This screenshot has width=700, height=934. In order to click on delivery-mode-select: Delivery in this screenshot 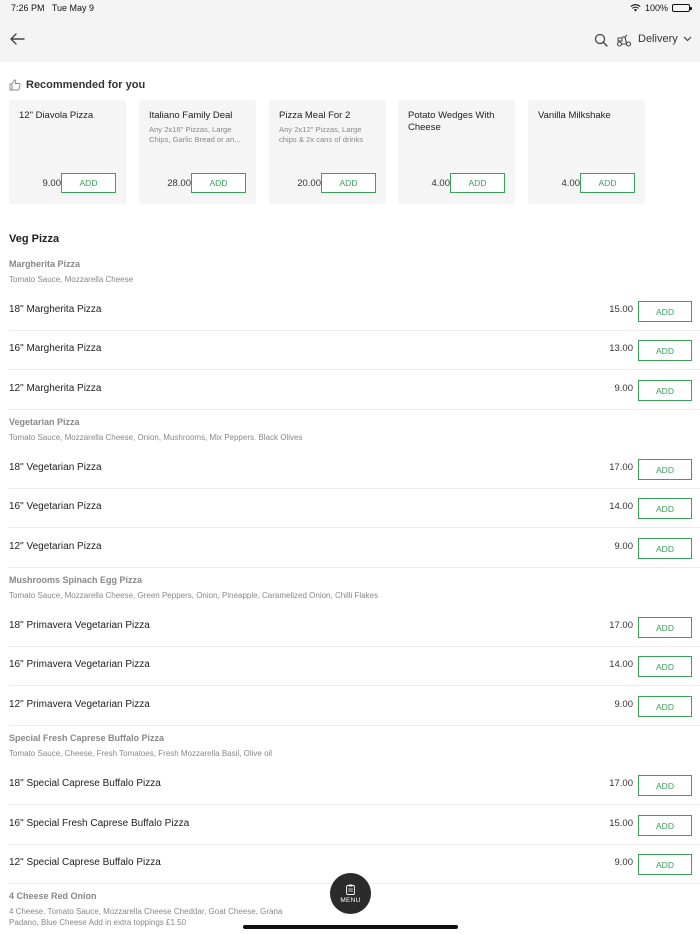, I will do `click(665, 39)`.